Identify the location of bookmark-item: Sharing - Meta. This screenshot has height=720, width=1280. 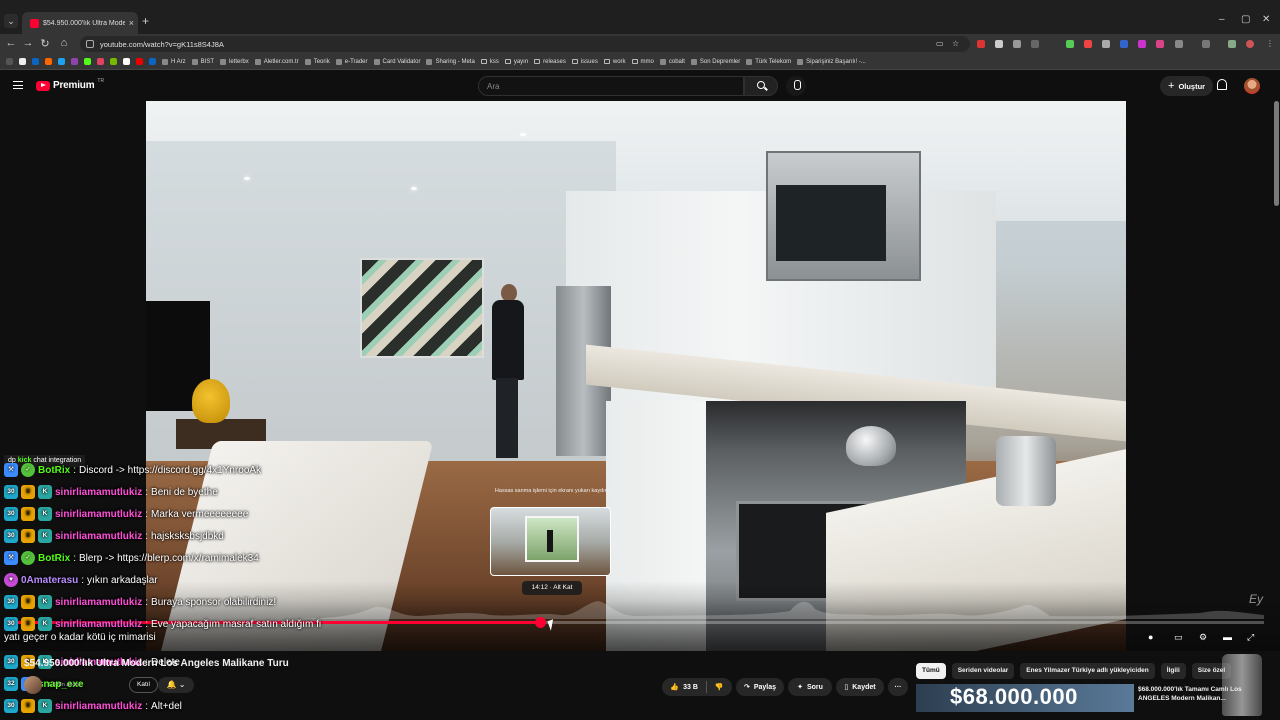
(450, 61).